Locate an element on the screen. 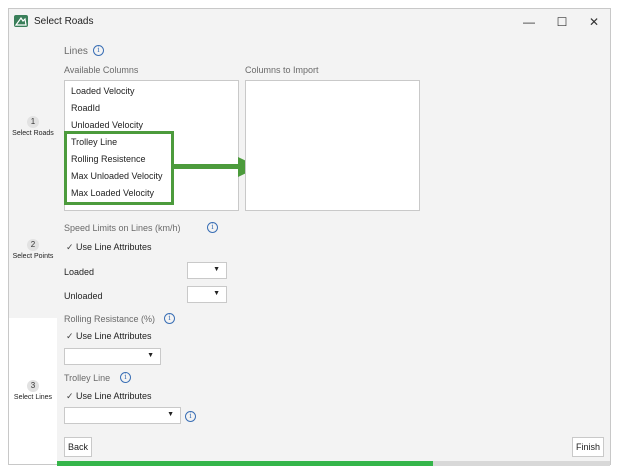 This screenshot has width=619, height=473. speed-limits-heading: Speed Limits on Lines (km/h) is located at coordinates (122, 228).